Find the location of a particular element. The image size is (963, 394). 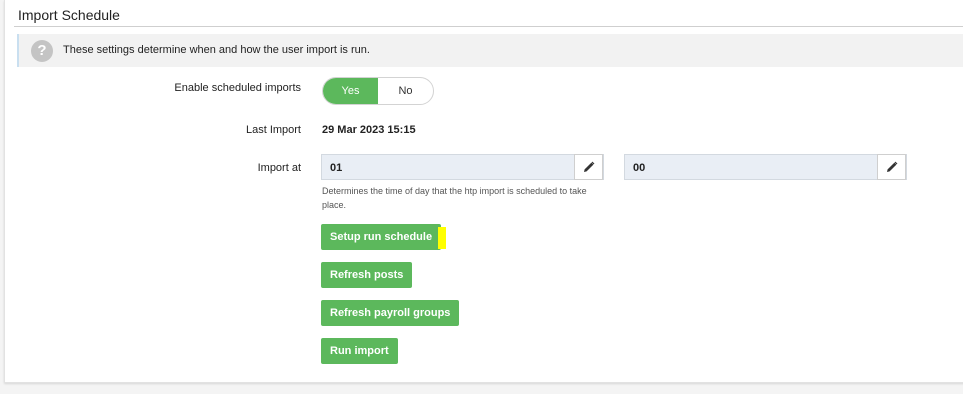

highlight-marker is located at coordinates (442, 238).